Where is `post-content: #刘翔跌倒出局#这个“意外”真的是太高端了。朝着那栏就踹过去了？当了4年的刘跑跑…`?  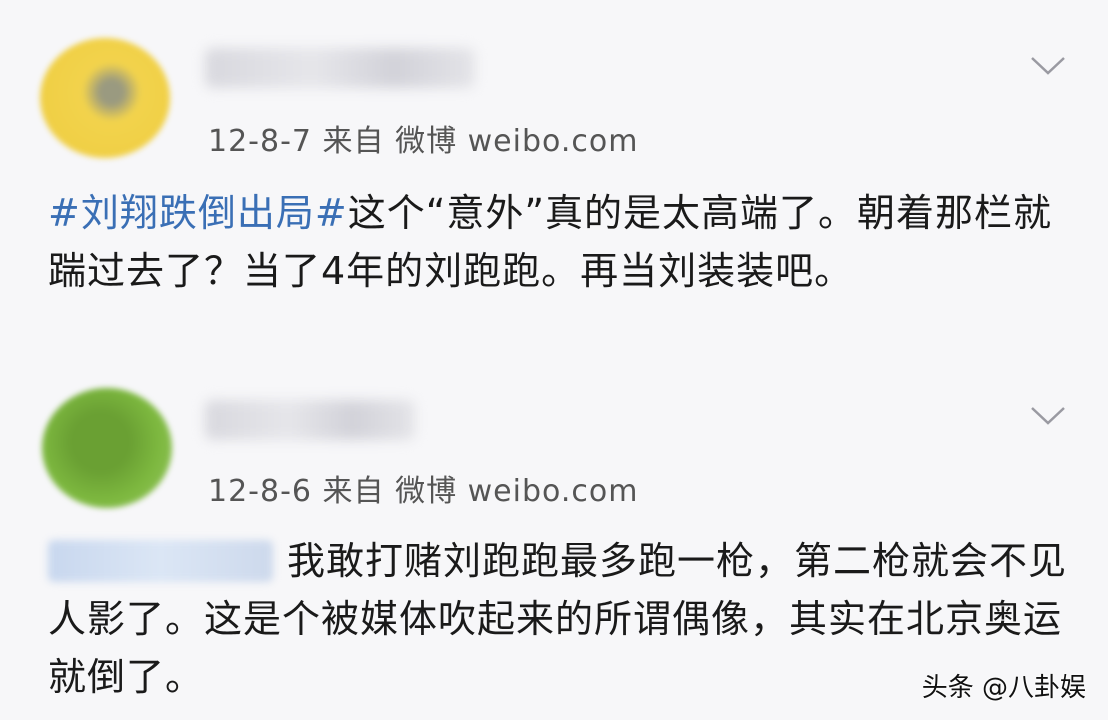
post-content: #刘翔跌倒出局#这个“意外”真的是太高端了。朝着那栏就踹过去了？当了4年的刘跑跑… is located at coordinates (558, 242).